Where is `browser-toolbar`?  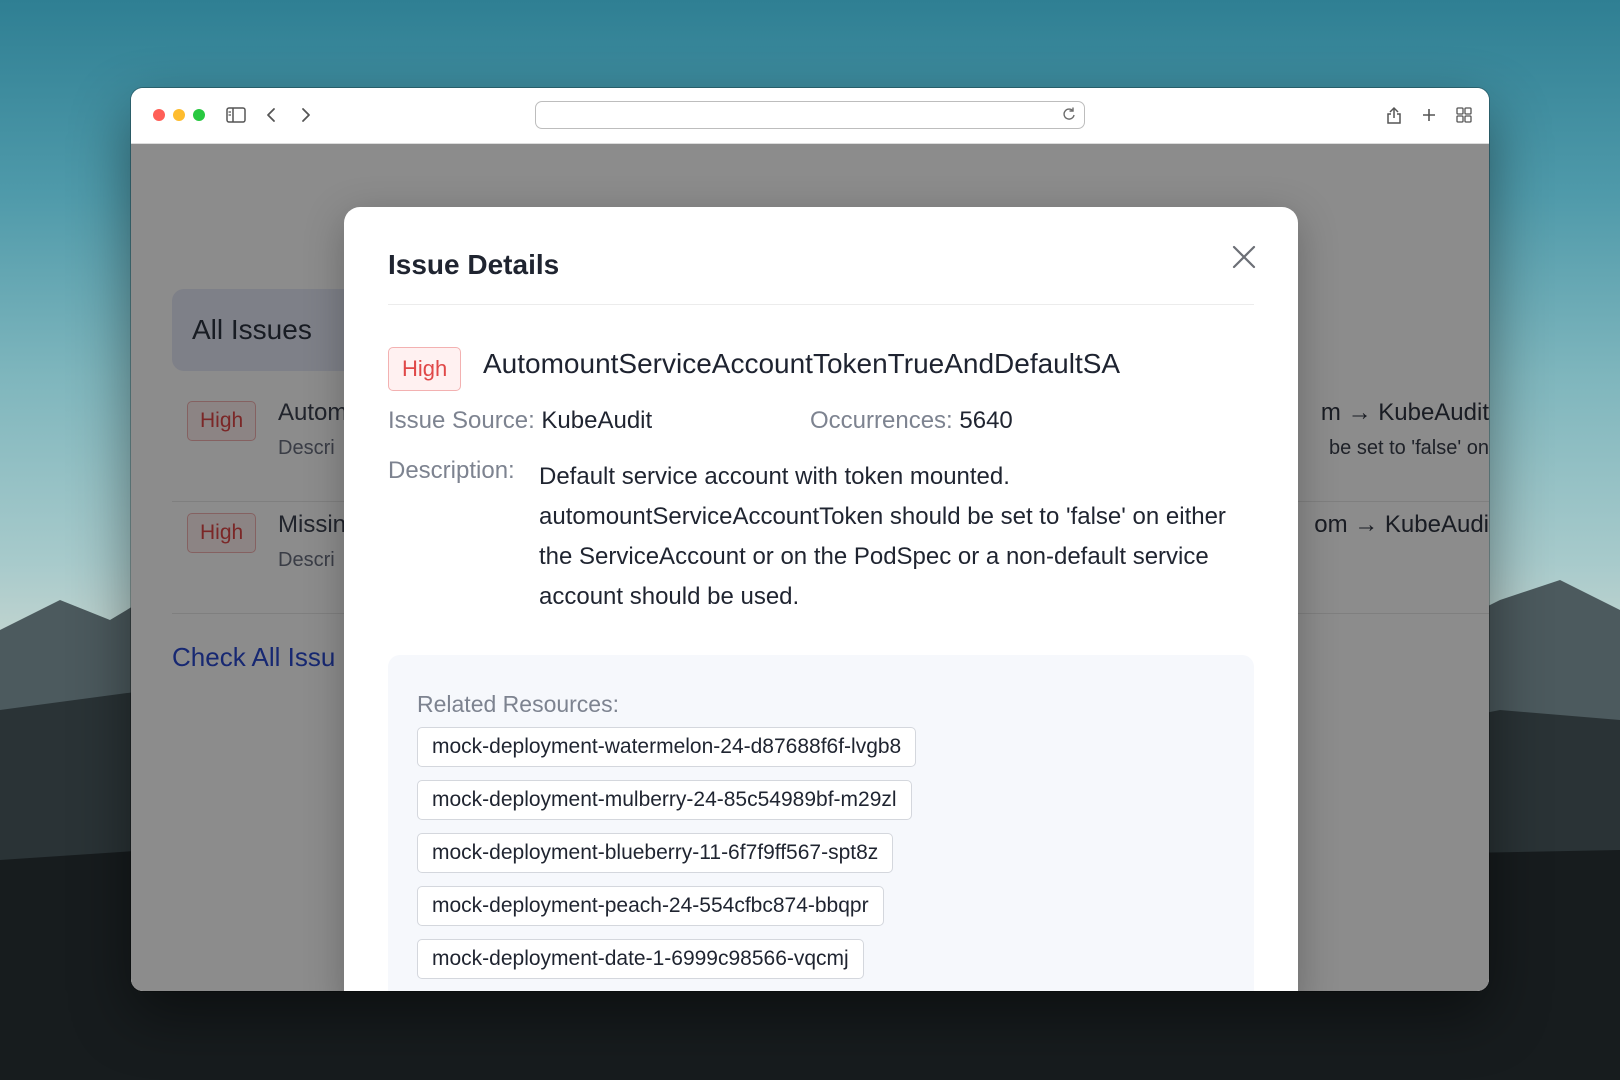 browser-toolbar is located at coordinates (810, 116).